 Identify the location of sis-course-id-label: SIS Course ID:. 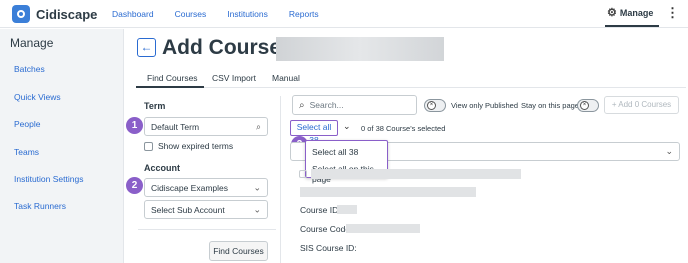
(328, 248).